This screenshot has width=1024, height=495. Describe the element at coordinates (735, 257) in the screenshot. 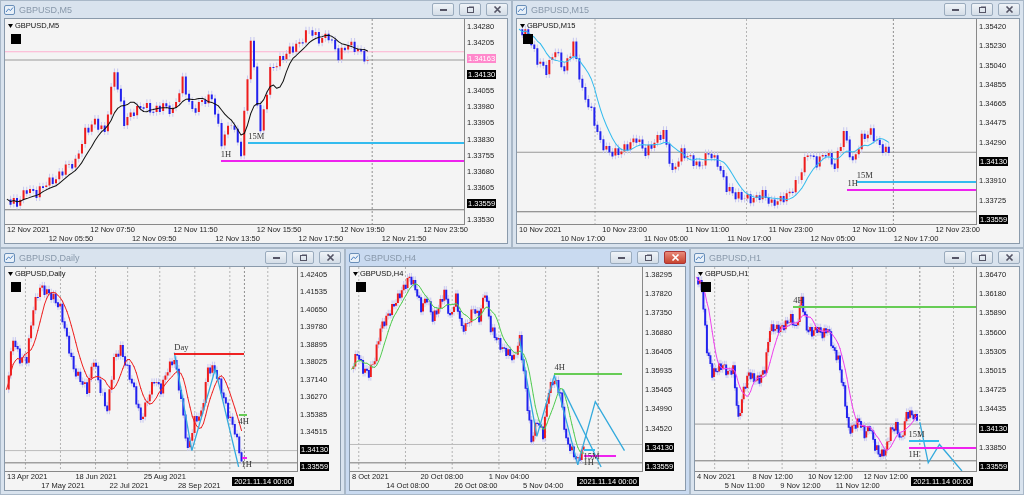

I see `window-title: GBPUSD,H1` at that location.